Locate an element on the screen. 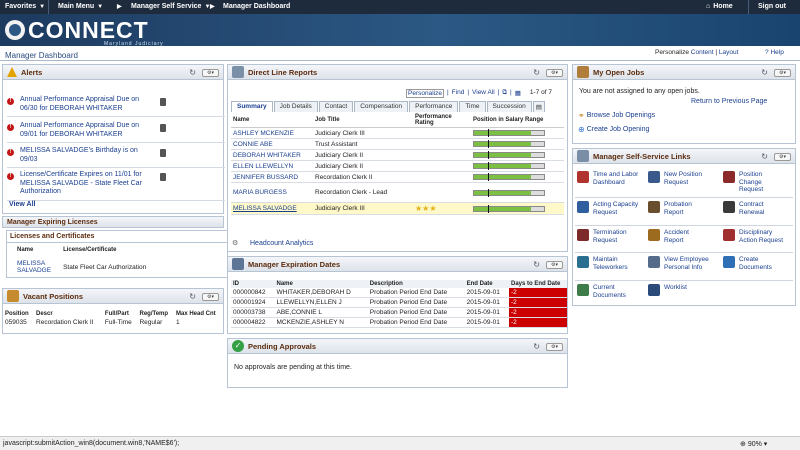 The image size is (800, 450). mss-link-acting-capacity-request: Acting Capacity Request is located at coordinates (608, 208).